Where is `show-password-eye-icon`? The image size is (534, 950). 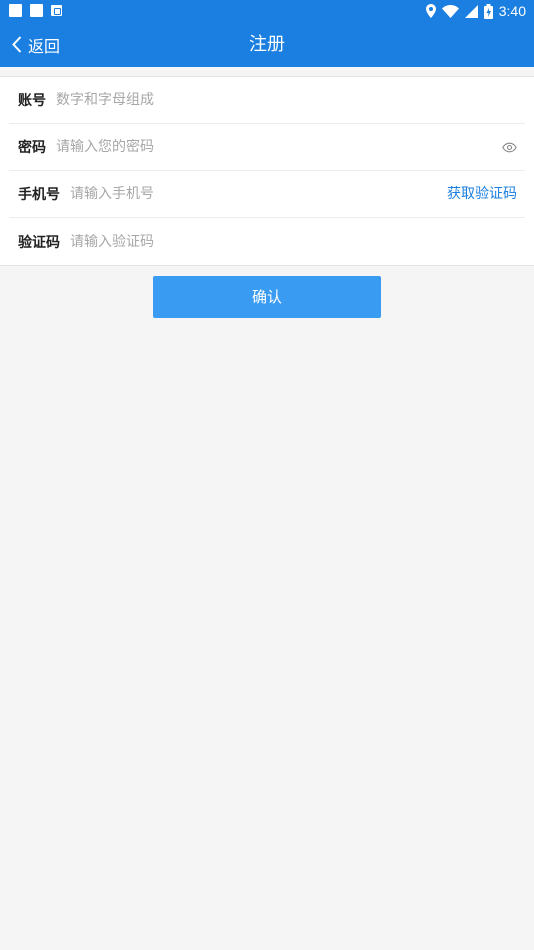 show-password-eye-icon is located at coordinates (509, 147).